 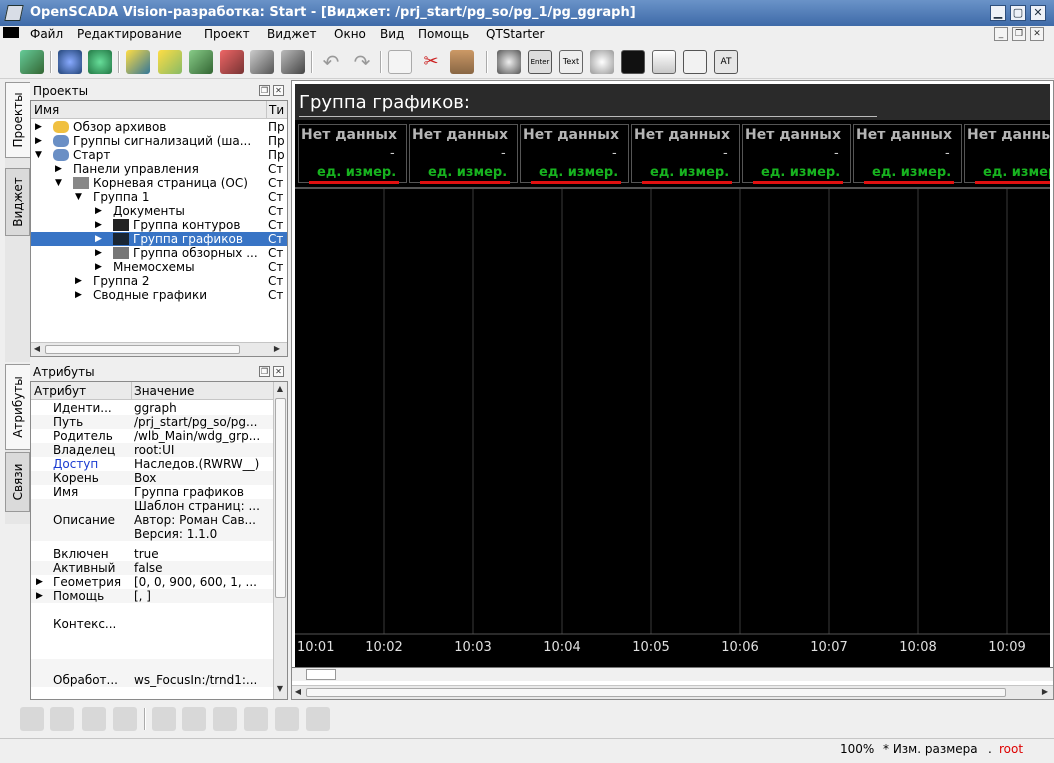 I want to click on attributes-vscrollbar: ▲ ▼, so click(x=280, y=540).